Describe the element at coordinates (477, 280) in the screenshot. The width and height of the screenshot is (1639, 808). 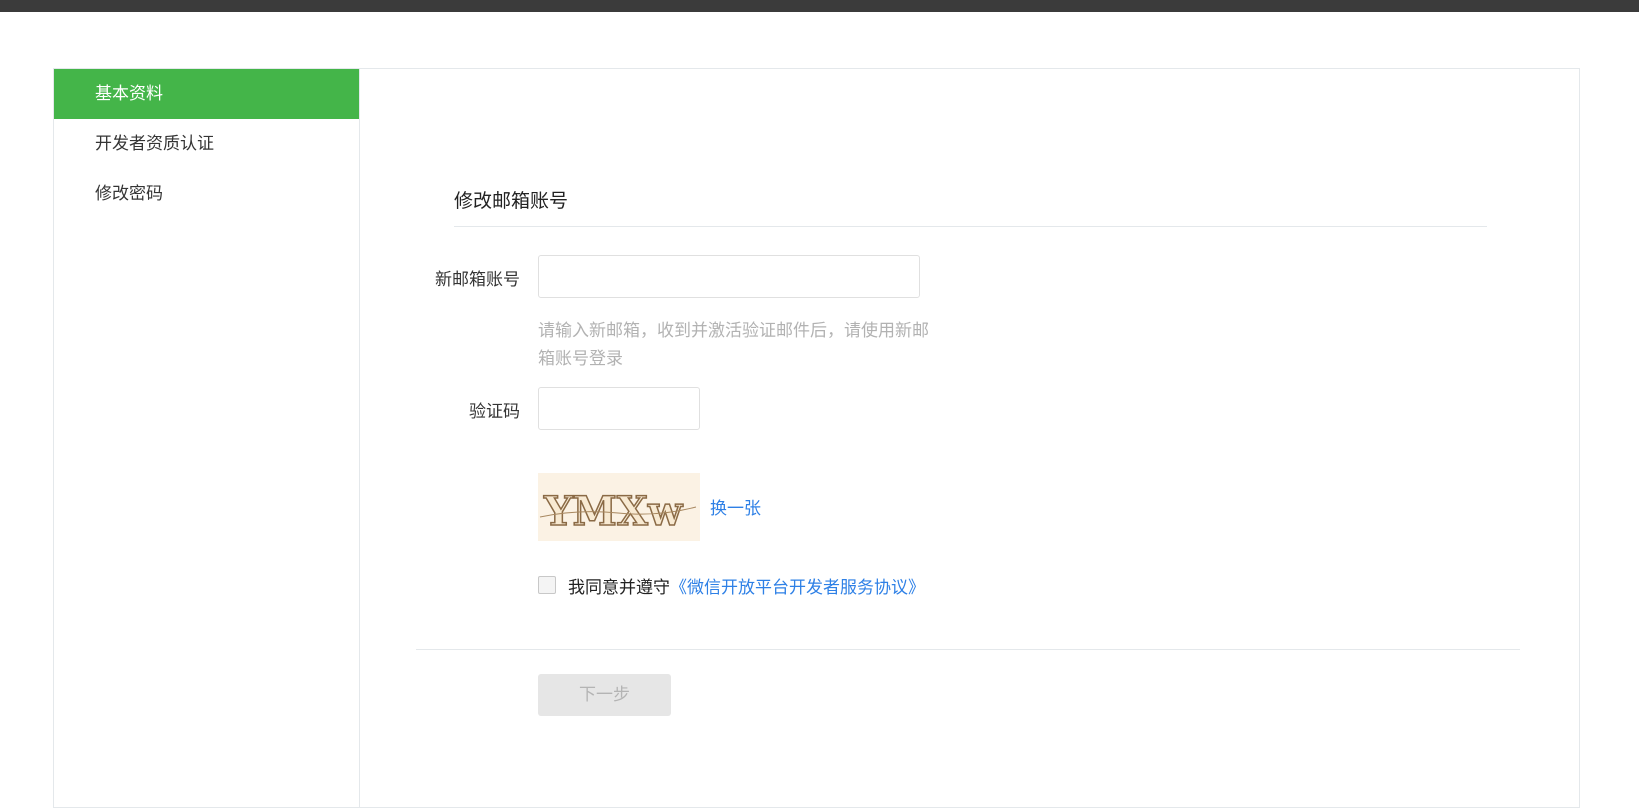
I see `email-label: 新邮箱账号` at that location.